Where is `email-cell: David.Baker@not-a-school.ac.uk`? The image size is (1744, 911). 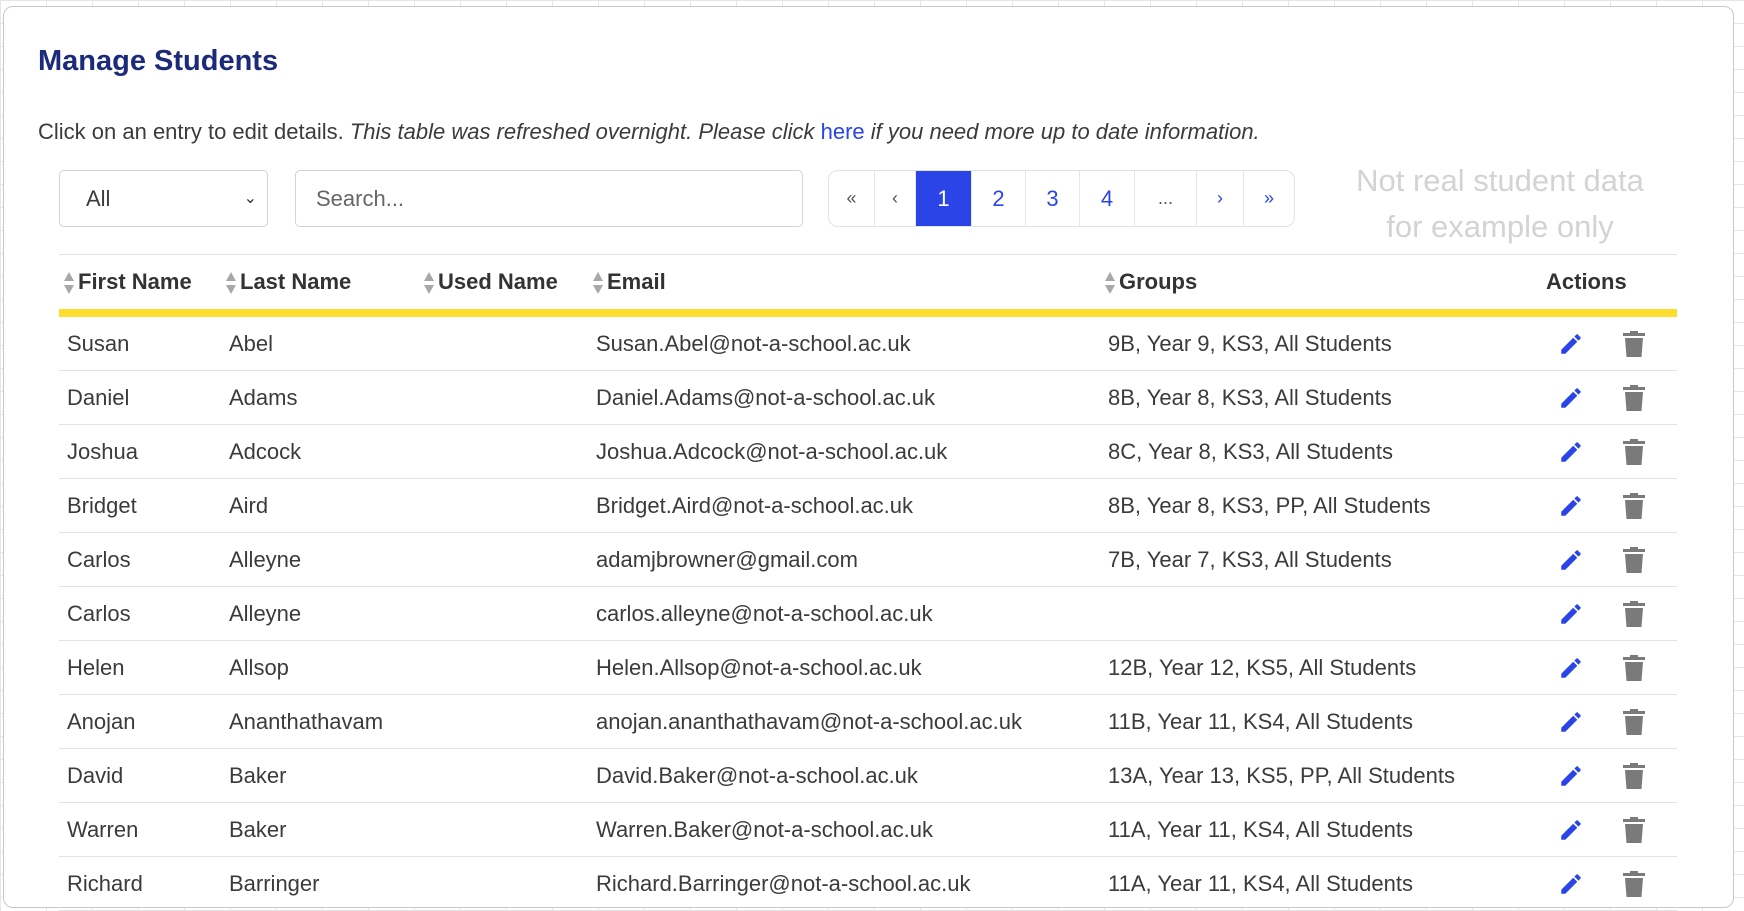 email-cell: David.Baker@not-a-school.ac.uk is located at coordinates (844, 775).